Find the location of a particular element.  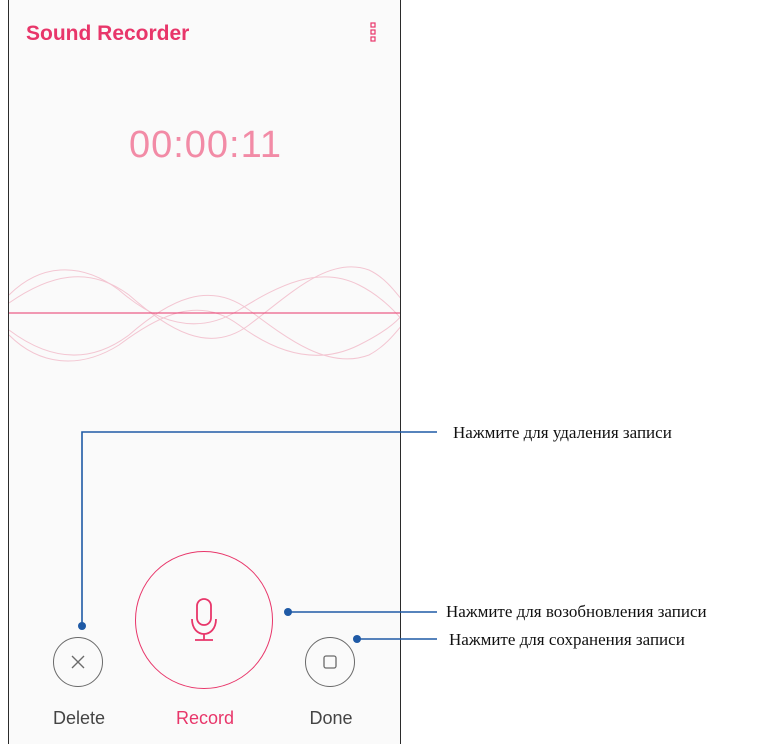

delete-label: Delete is located at coordinates (79, 718).